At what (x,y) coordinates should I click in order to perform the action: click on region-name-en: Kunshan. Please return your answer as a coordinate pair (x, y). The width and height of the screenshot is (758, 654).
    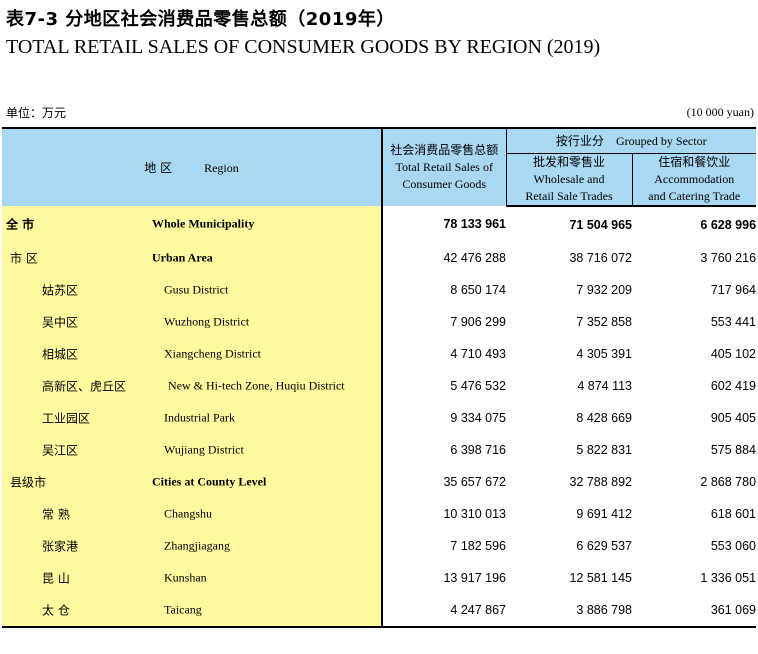
    Looking at the image, I should click on (185, 577).